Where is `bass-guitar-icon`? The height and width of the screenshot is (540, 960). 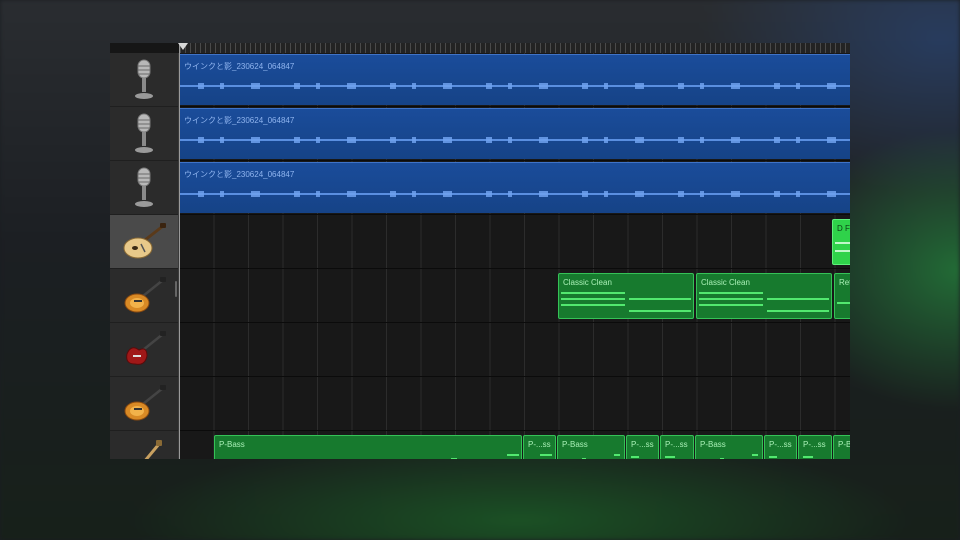 bass-guitar-icon is located at coordinates (144, 448).